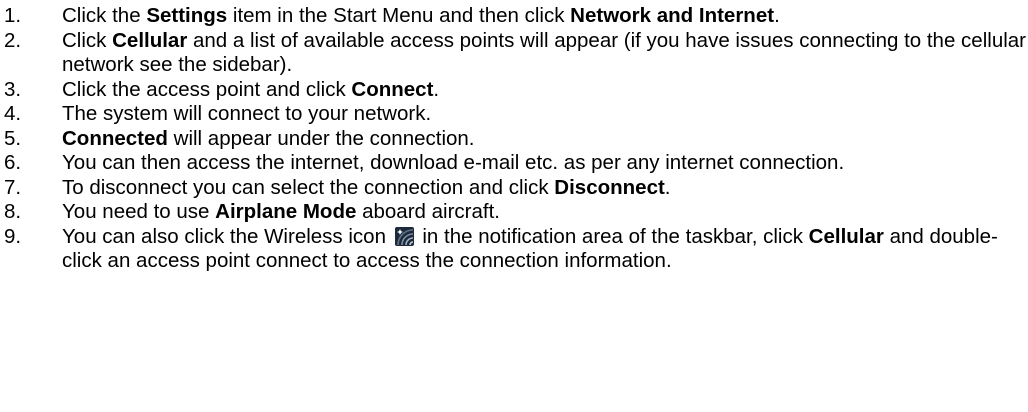  Describe the element at coordinates (207, 89) in the screenshot. I see `step-text-fragment: Click the access point and click` at that location.